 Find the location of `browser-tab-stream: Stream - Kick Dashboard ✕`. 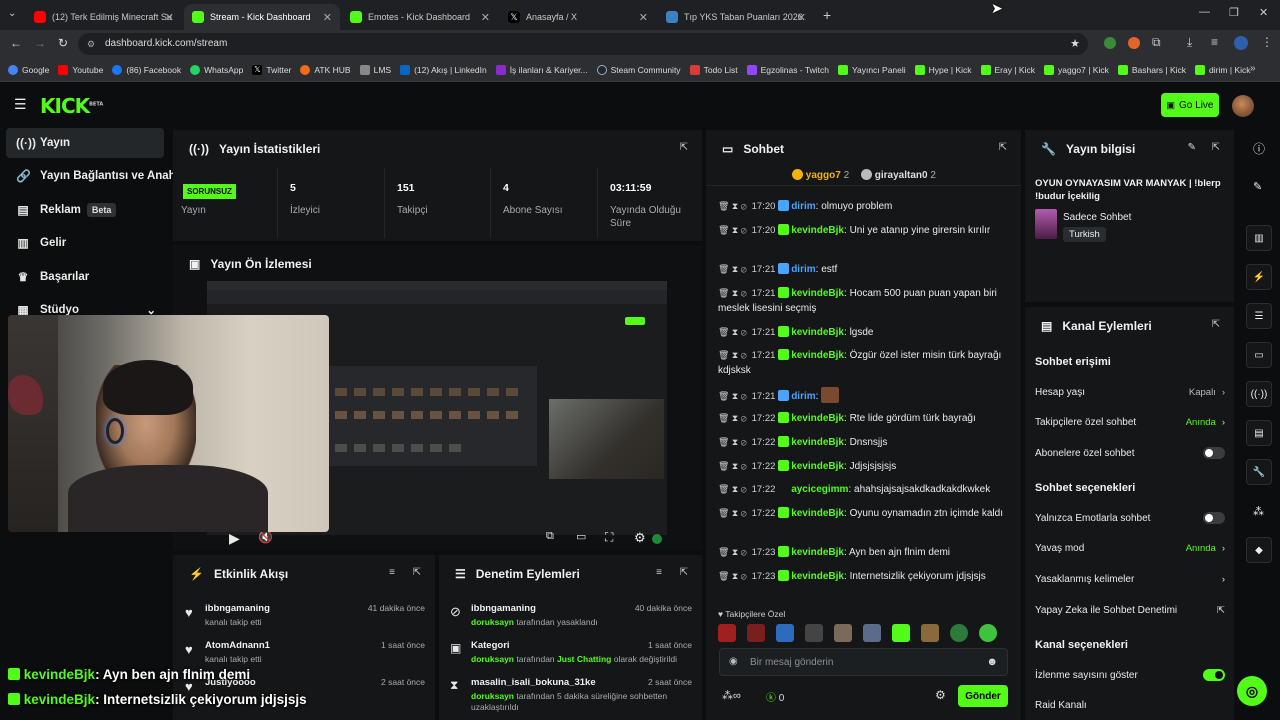

browser-tab-stream: Stream - Kick Dashboard ✕ is located at coordinates (262, 17).